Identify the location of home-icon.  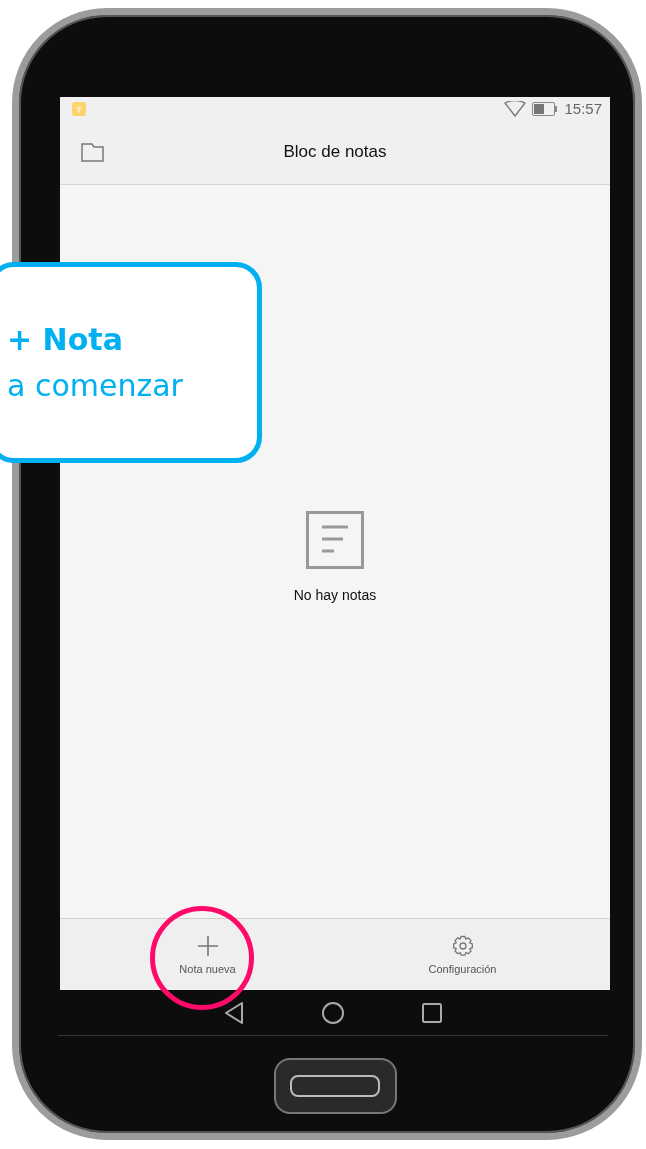
(333, 1012).